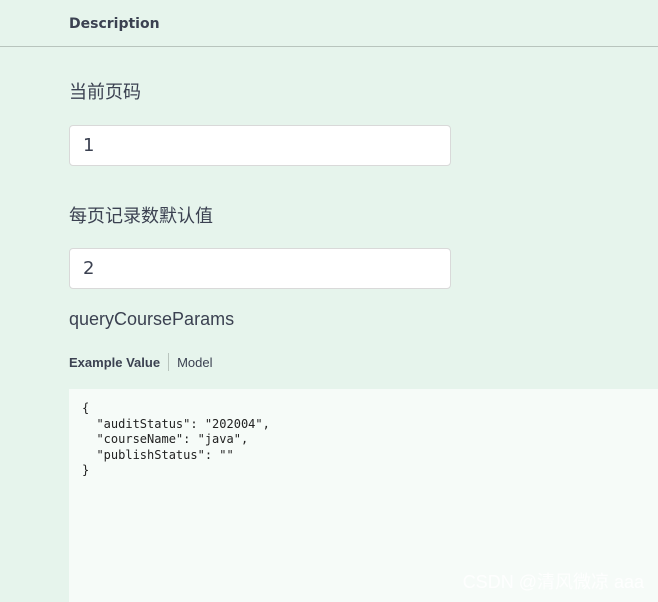 The image size is (658, 602). What do you see at coordinates (260, 145) in the screenshot?
I see `page-number-input` at bounding box center [260, 145].